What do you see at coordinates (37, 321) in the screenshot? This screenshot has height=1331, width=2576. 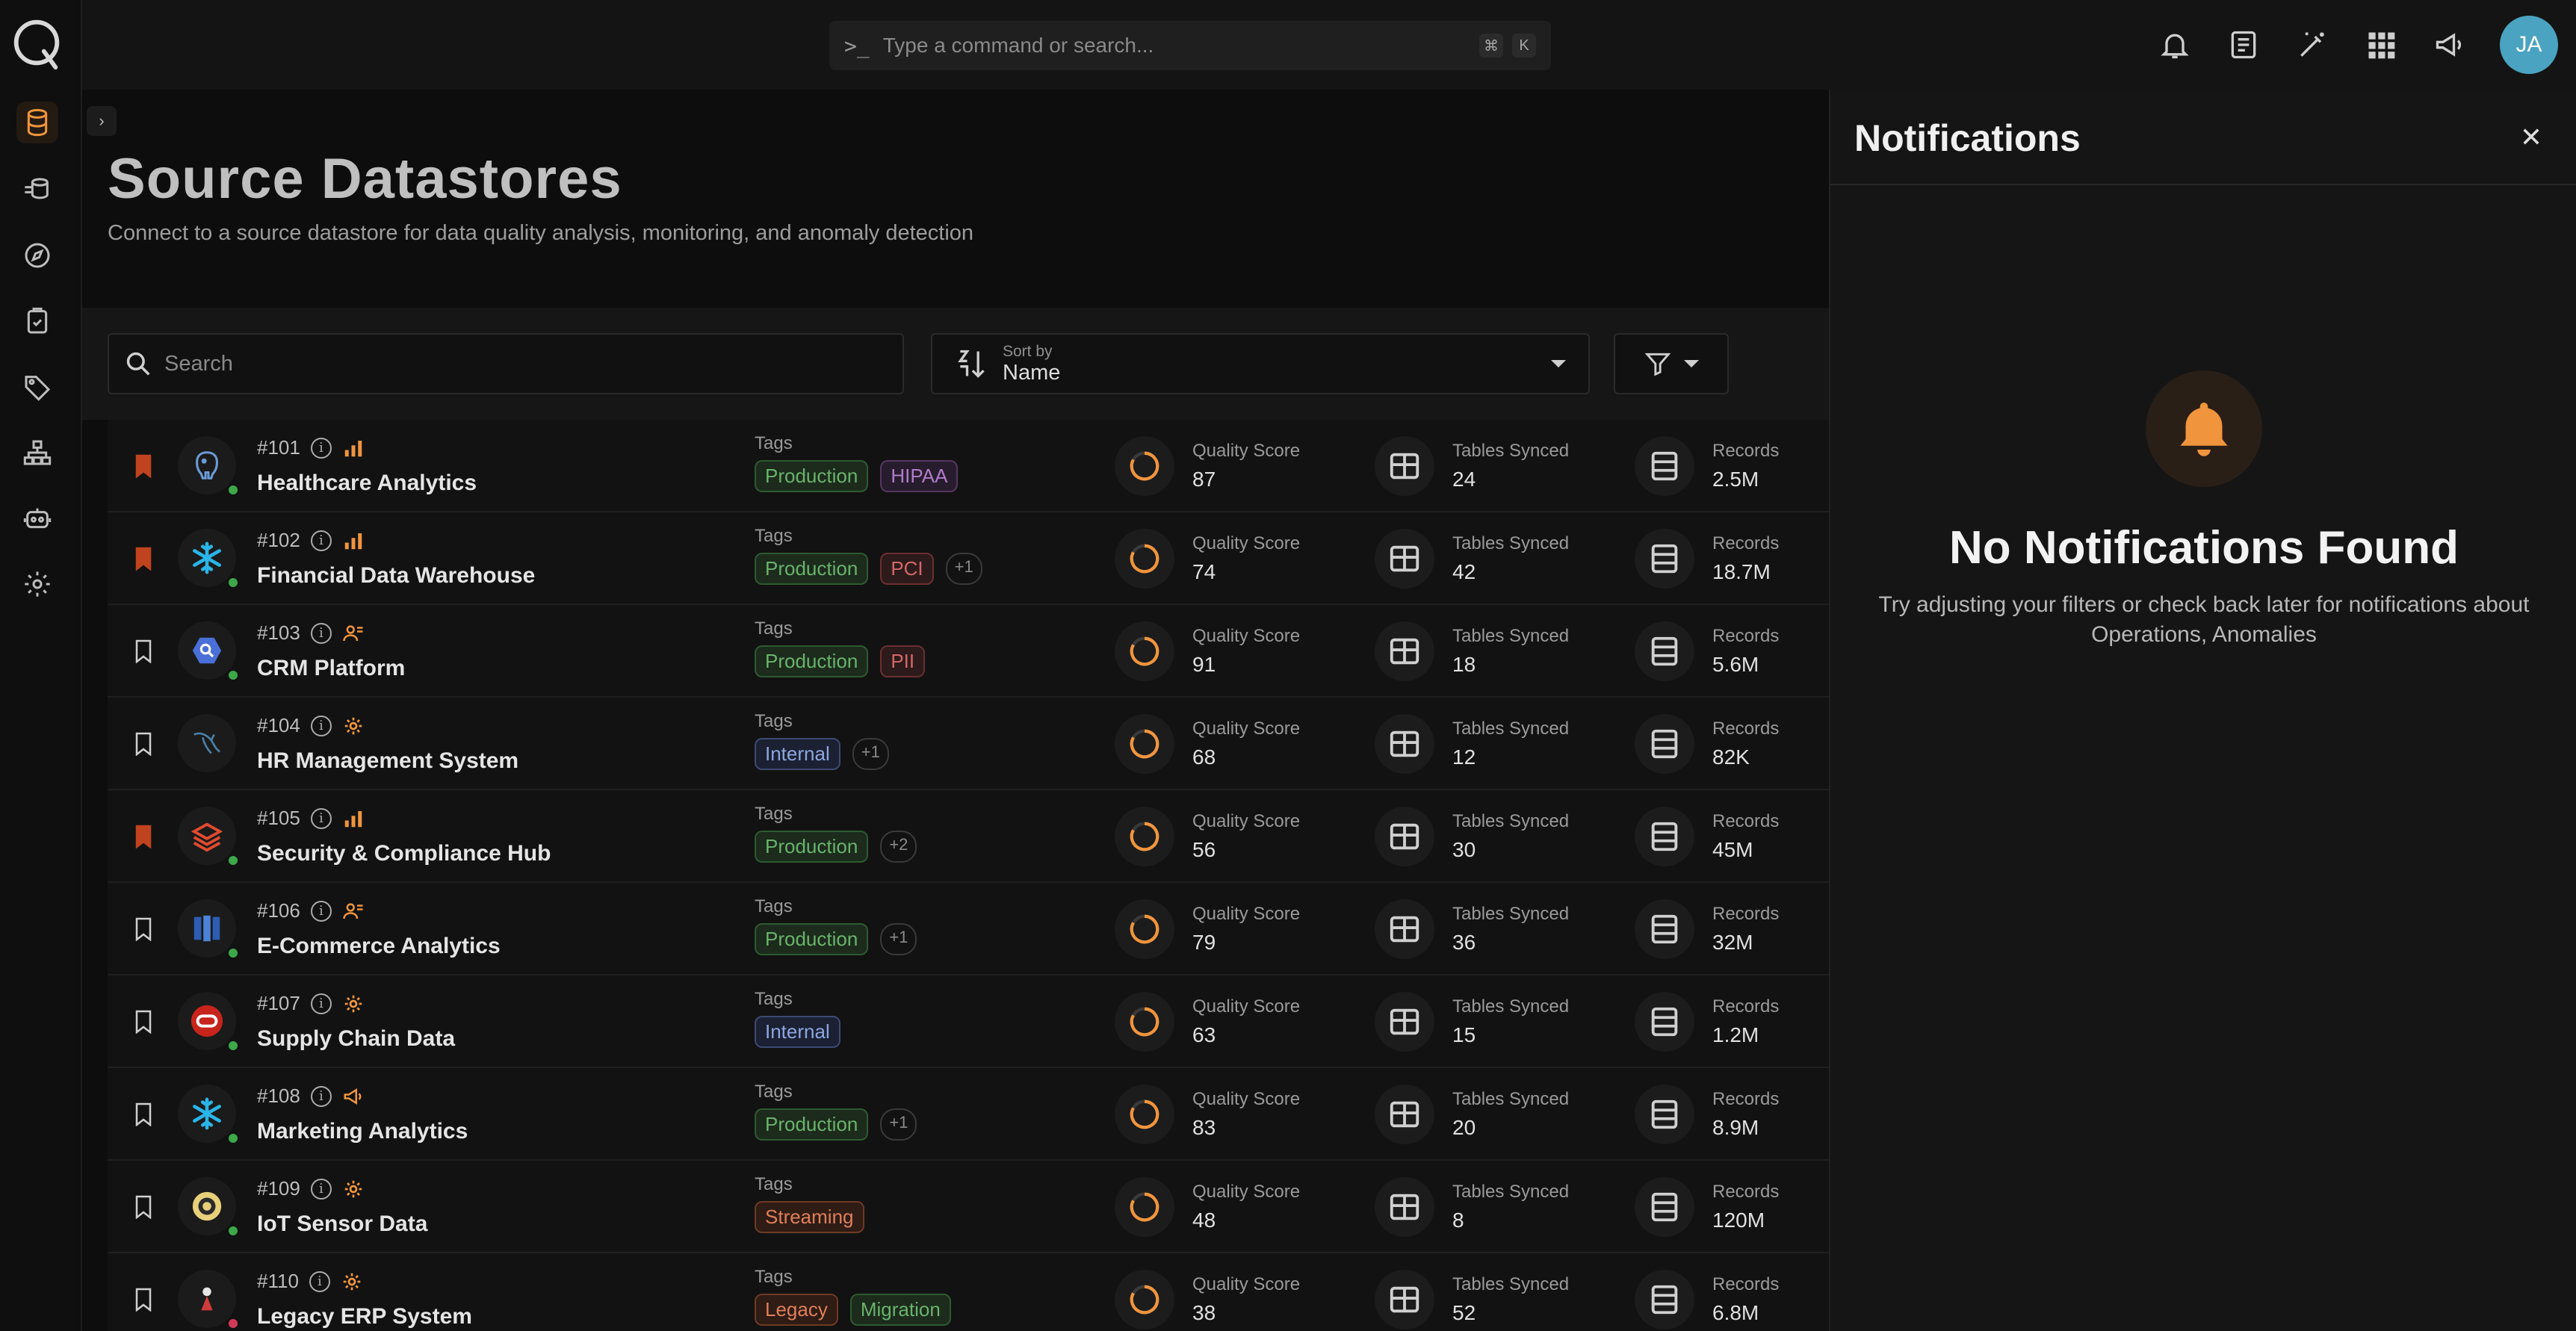 I see `nav-checks-icon` at bounding box center [37, 321].